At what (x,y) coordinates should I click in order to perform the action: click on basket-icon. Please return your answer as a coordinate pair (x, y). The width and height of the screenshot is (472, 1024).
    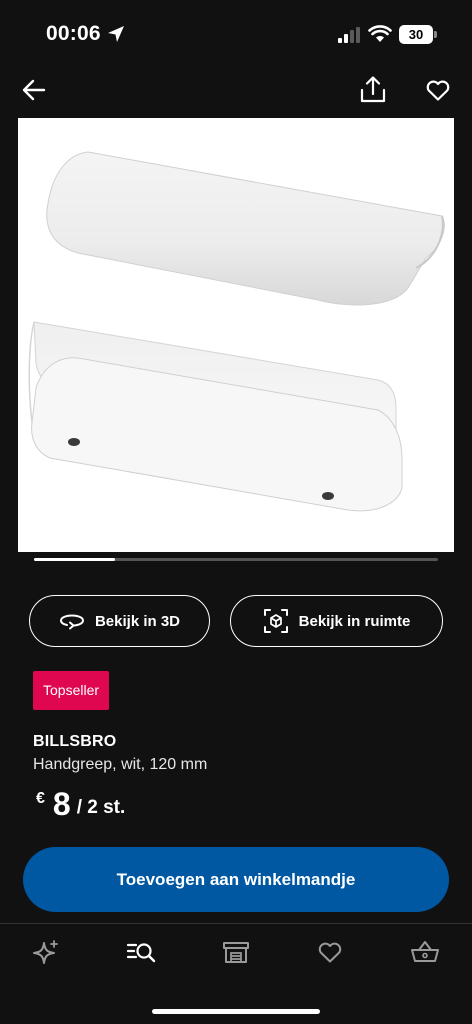
    Looking at the image, I should click on (425, 951).